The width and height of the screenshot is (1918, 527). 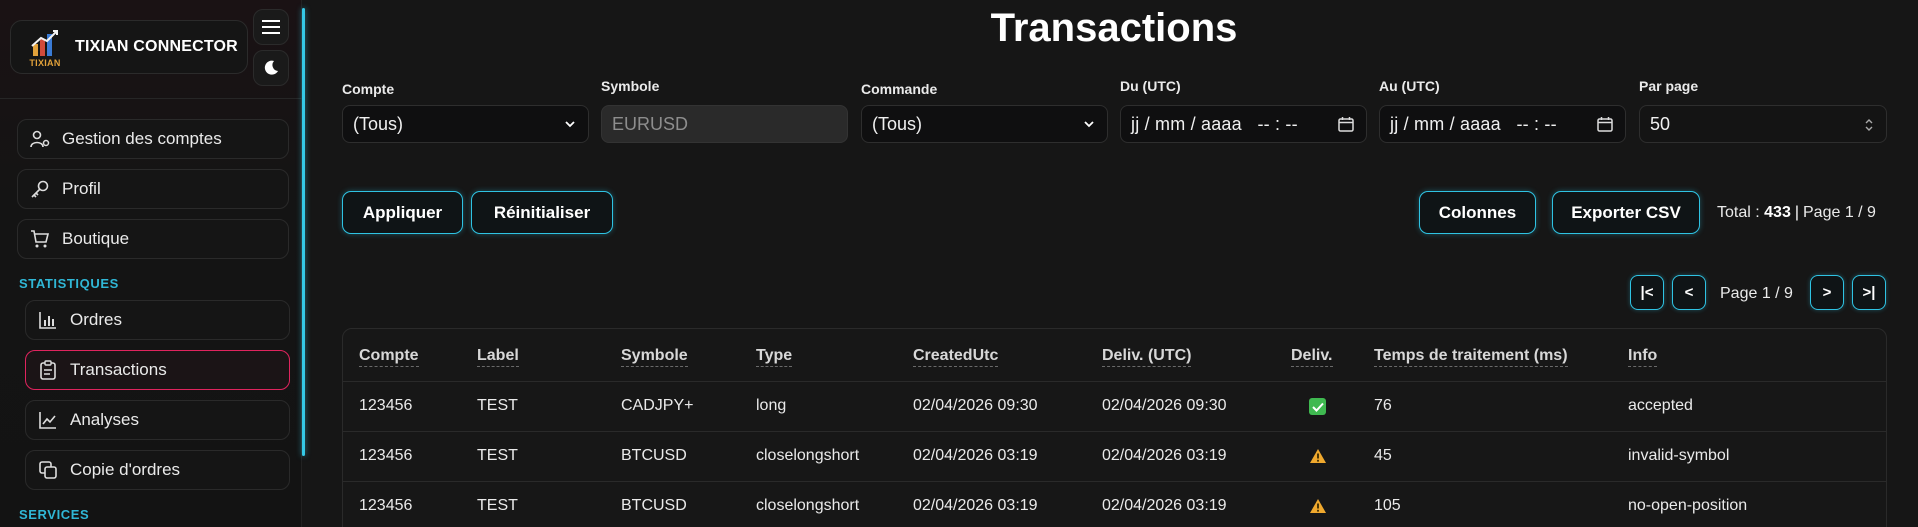 I want to click on brand: TIXIAN TIXIAN CONNECTOR, so click(x=129, y=47).